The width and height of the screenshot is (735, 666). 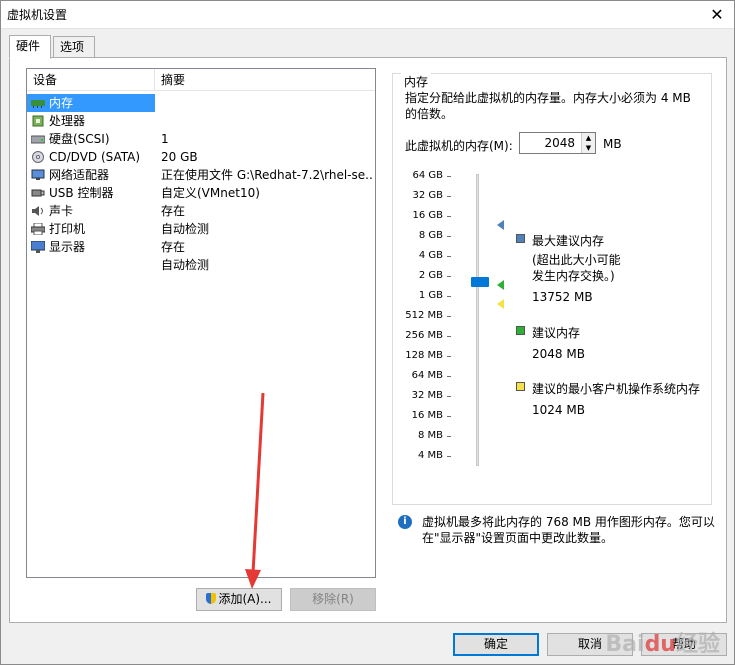 I want to click on device-name: 内存, so click(x=61, y=103).